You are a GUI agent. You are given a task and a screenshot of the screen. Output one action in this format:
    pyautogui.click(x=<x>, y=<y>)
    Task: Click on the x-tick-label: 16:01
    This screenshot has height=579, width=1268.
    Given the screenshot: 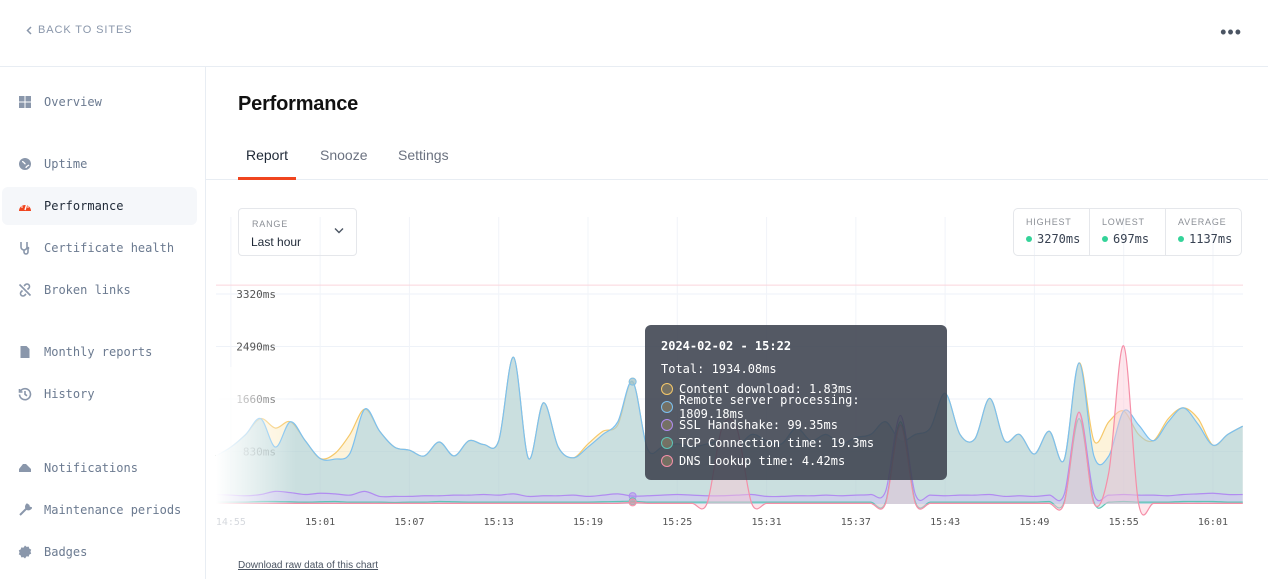 What is the action you would take?
    pyautogui.click(x=1213, y=522)
    